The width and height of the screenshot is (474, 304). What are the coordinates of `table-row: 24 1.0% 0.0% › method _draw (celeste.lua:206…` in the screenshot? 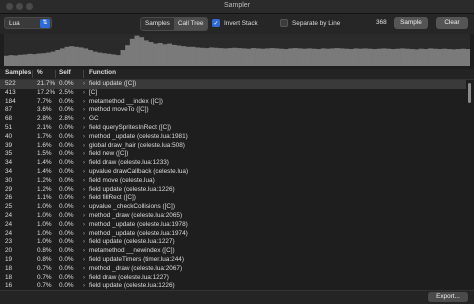 It's located at (233, 216).